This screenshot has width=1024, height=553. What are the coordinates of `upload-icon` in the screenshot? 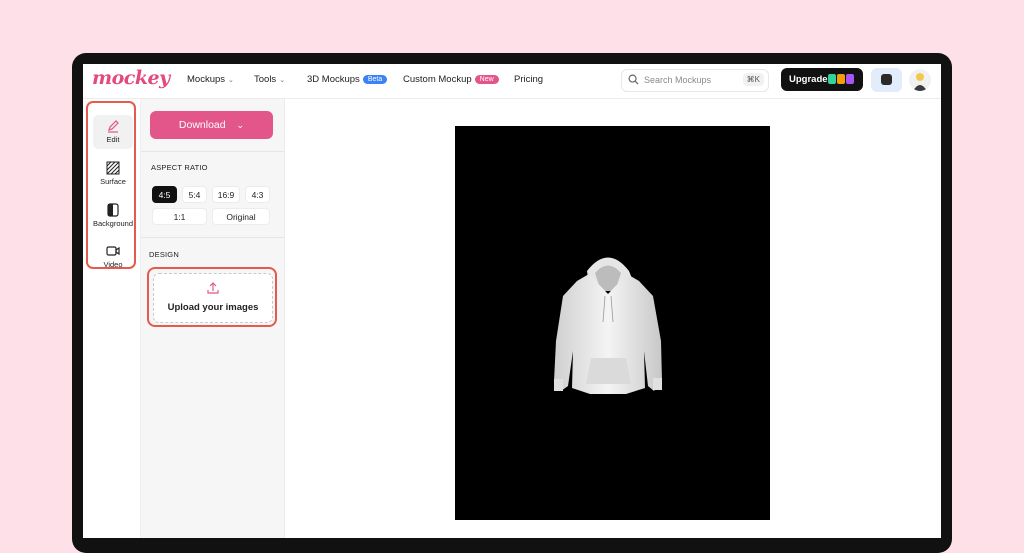 It's located at (213, 288).